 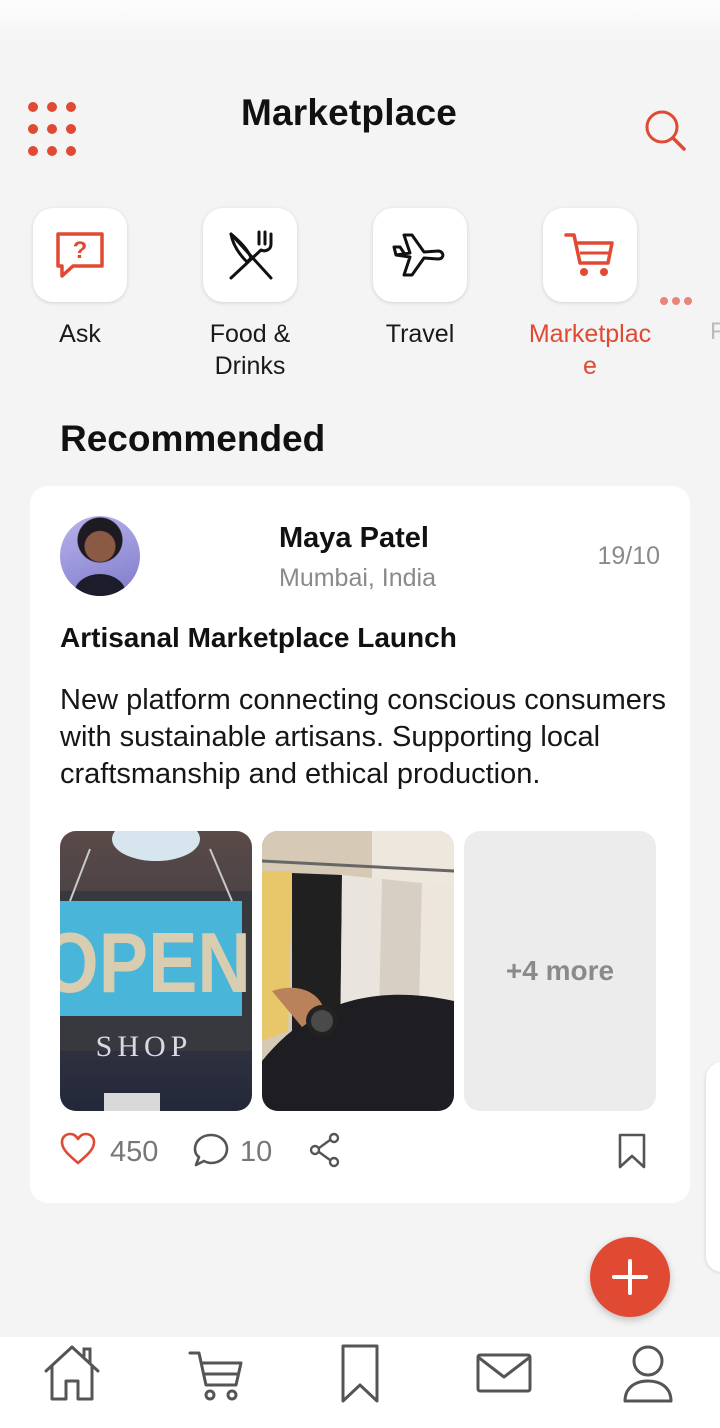 What do you see at coordinates (358, 578) in the screenshot?
I see `author-location: Mumbai, India` at bounding box center [358, 578].